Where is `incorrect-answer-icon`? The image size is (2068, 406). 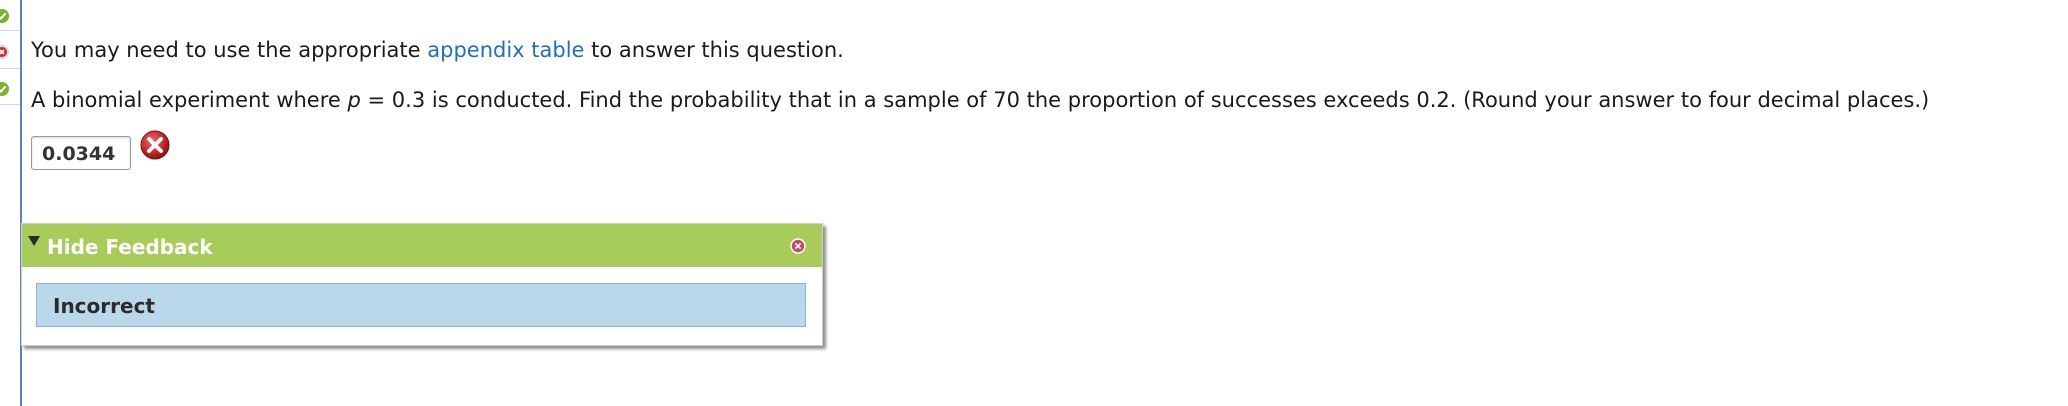
incorrect-answer-icon is located at coordinates (155, 145).